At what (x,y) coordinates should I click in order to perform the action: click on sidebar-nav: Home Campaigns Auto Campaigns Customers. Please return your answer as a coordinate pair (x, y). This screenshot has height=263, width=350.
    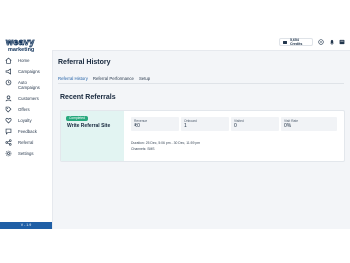
    Looking at the image, I should click on (26, 108).